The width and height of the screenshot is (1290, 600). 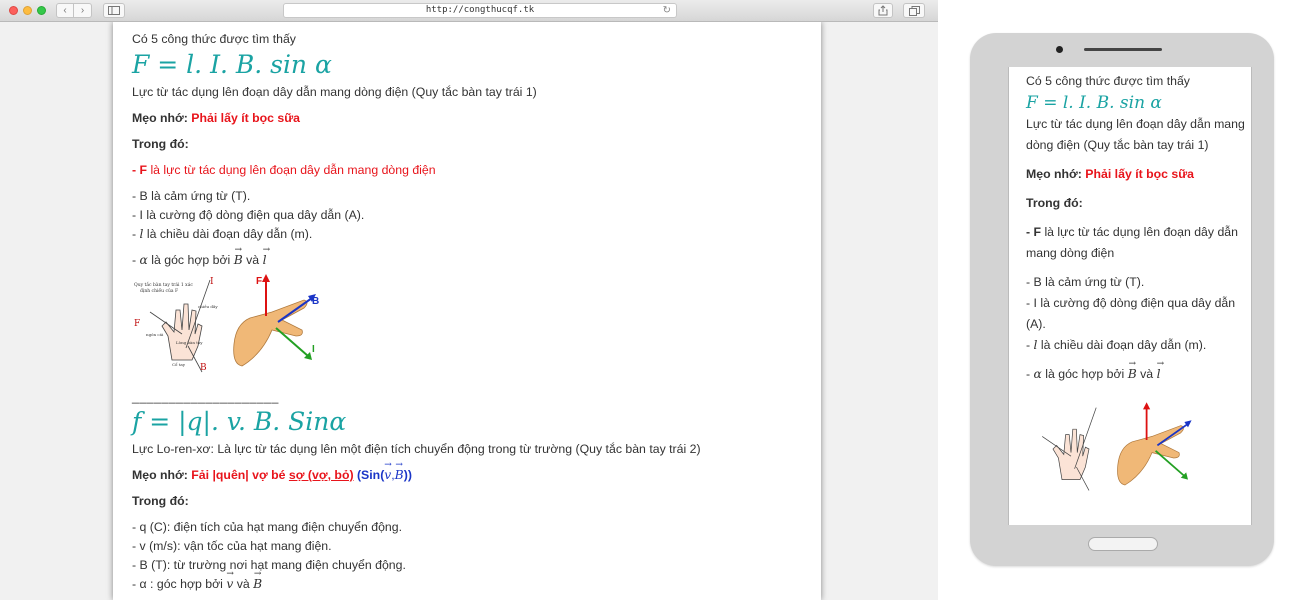 What do you see at coordinates (203, 368) in the screenshot?
I see `hand-label-B: B` at bounding box center [203, 368].